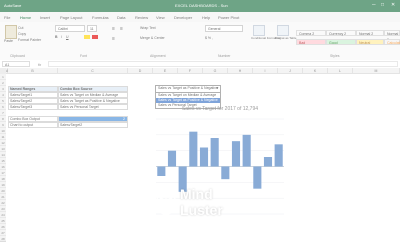 This screenshot has width=400, height=242. Describe the element at coordinates (223, 64) in the screenshot. I see `formula-input` at that location.